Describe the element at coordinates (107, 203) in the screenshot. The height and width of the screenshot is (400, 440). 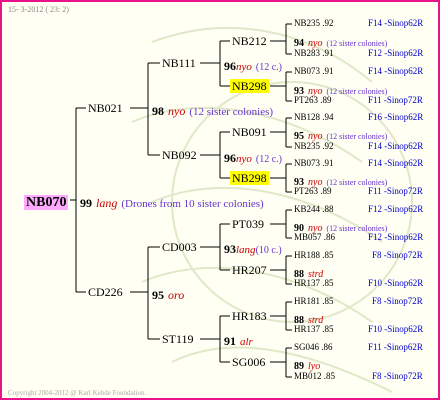
I see `root-race: lang` at that location.